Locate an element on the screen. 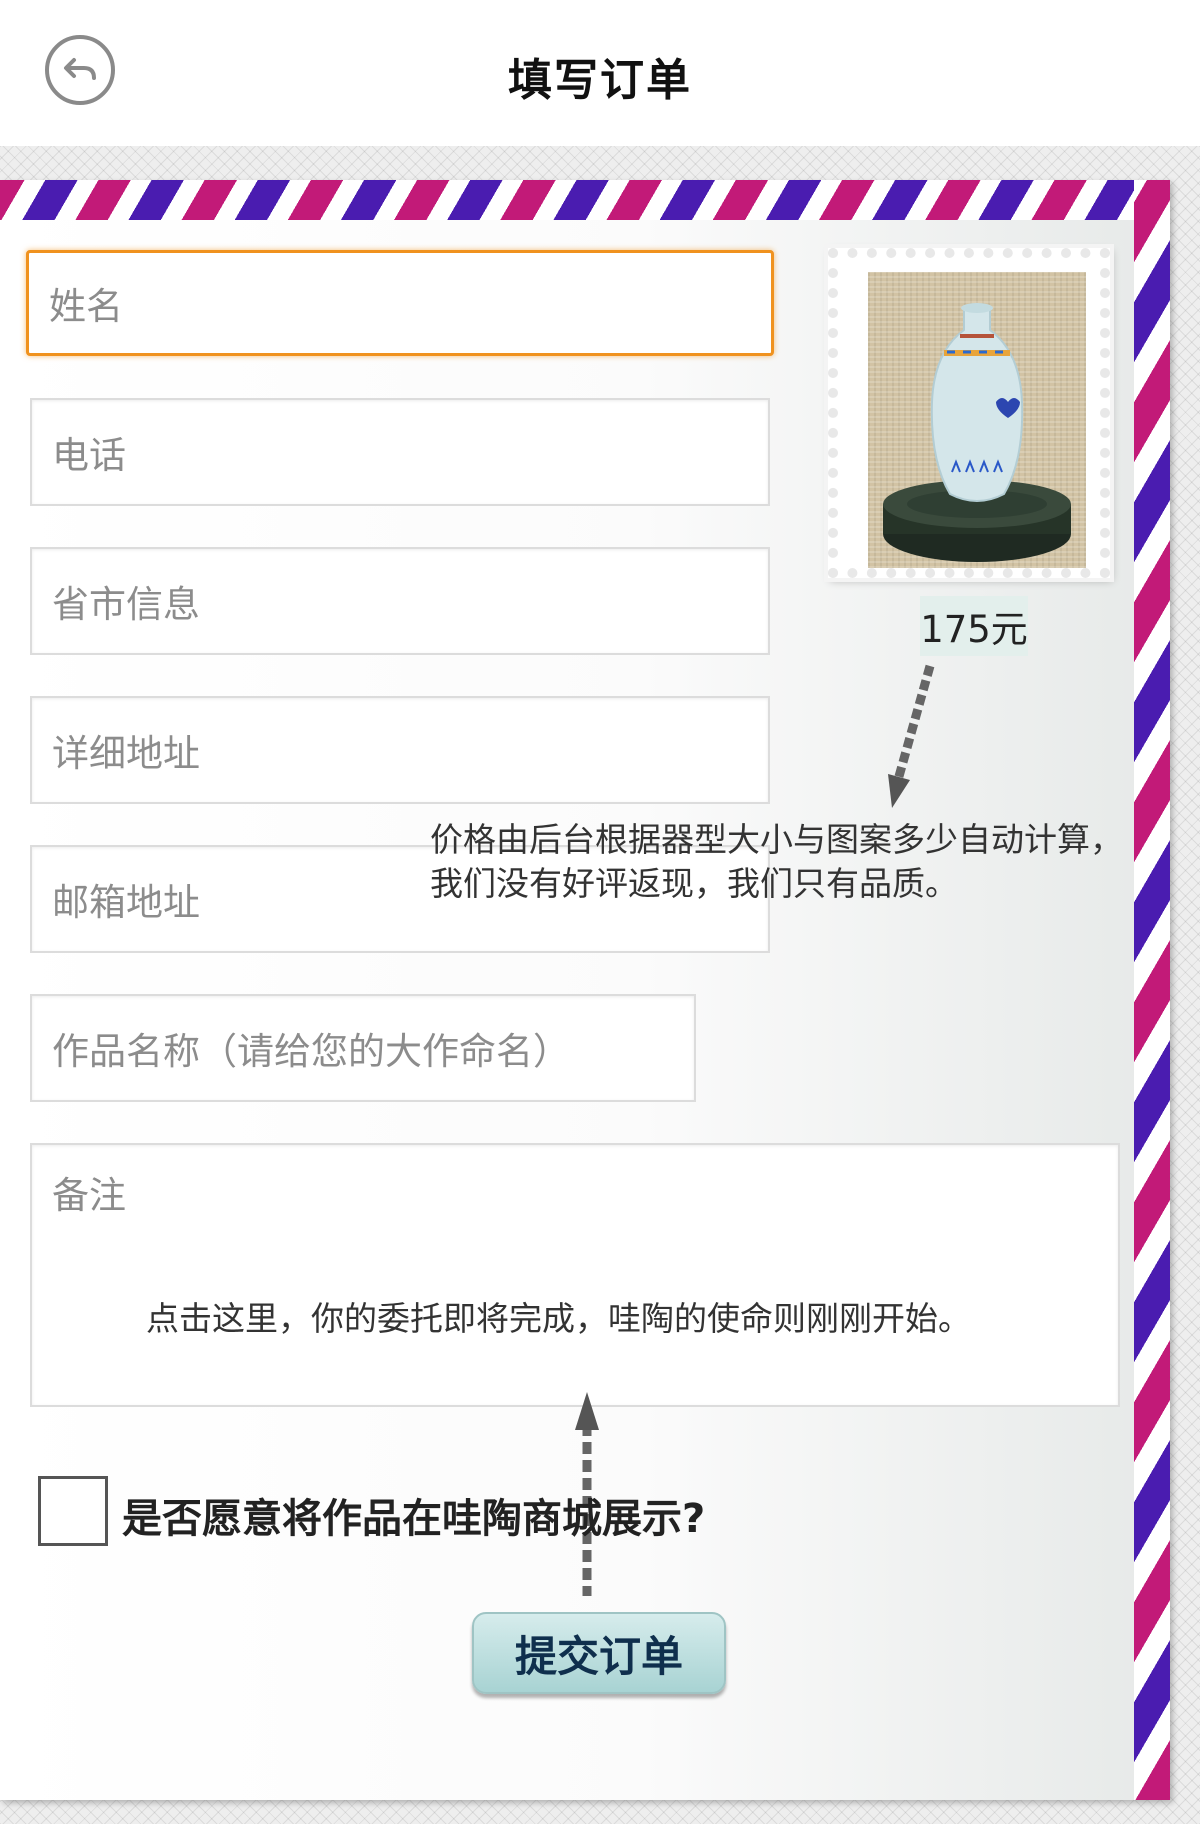 The image size is (1200, 1824). name-placeholder: 姓名 is located at coordinates (86, 306).